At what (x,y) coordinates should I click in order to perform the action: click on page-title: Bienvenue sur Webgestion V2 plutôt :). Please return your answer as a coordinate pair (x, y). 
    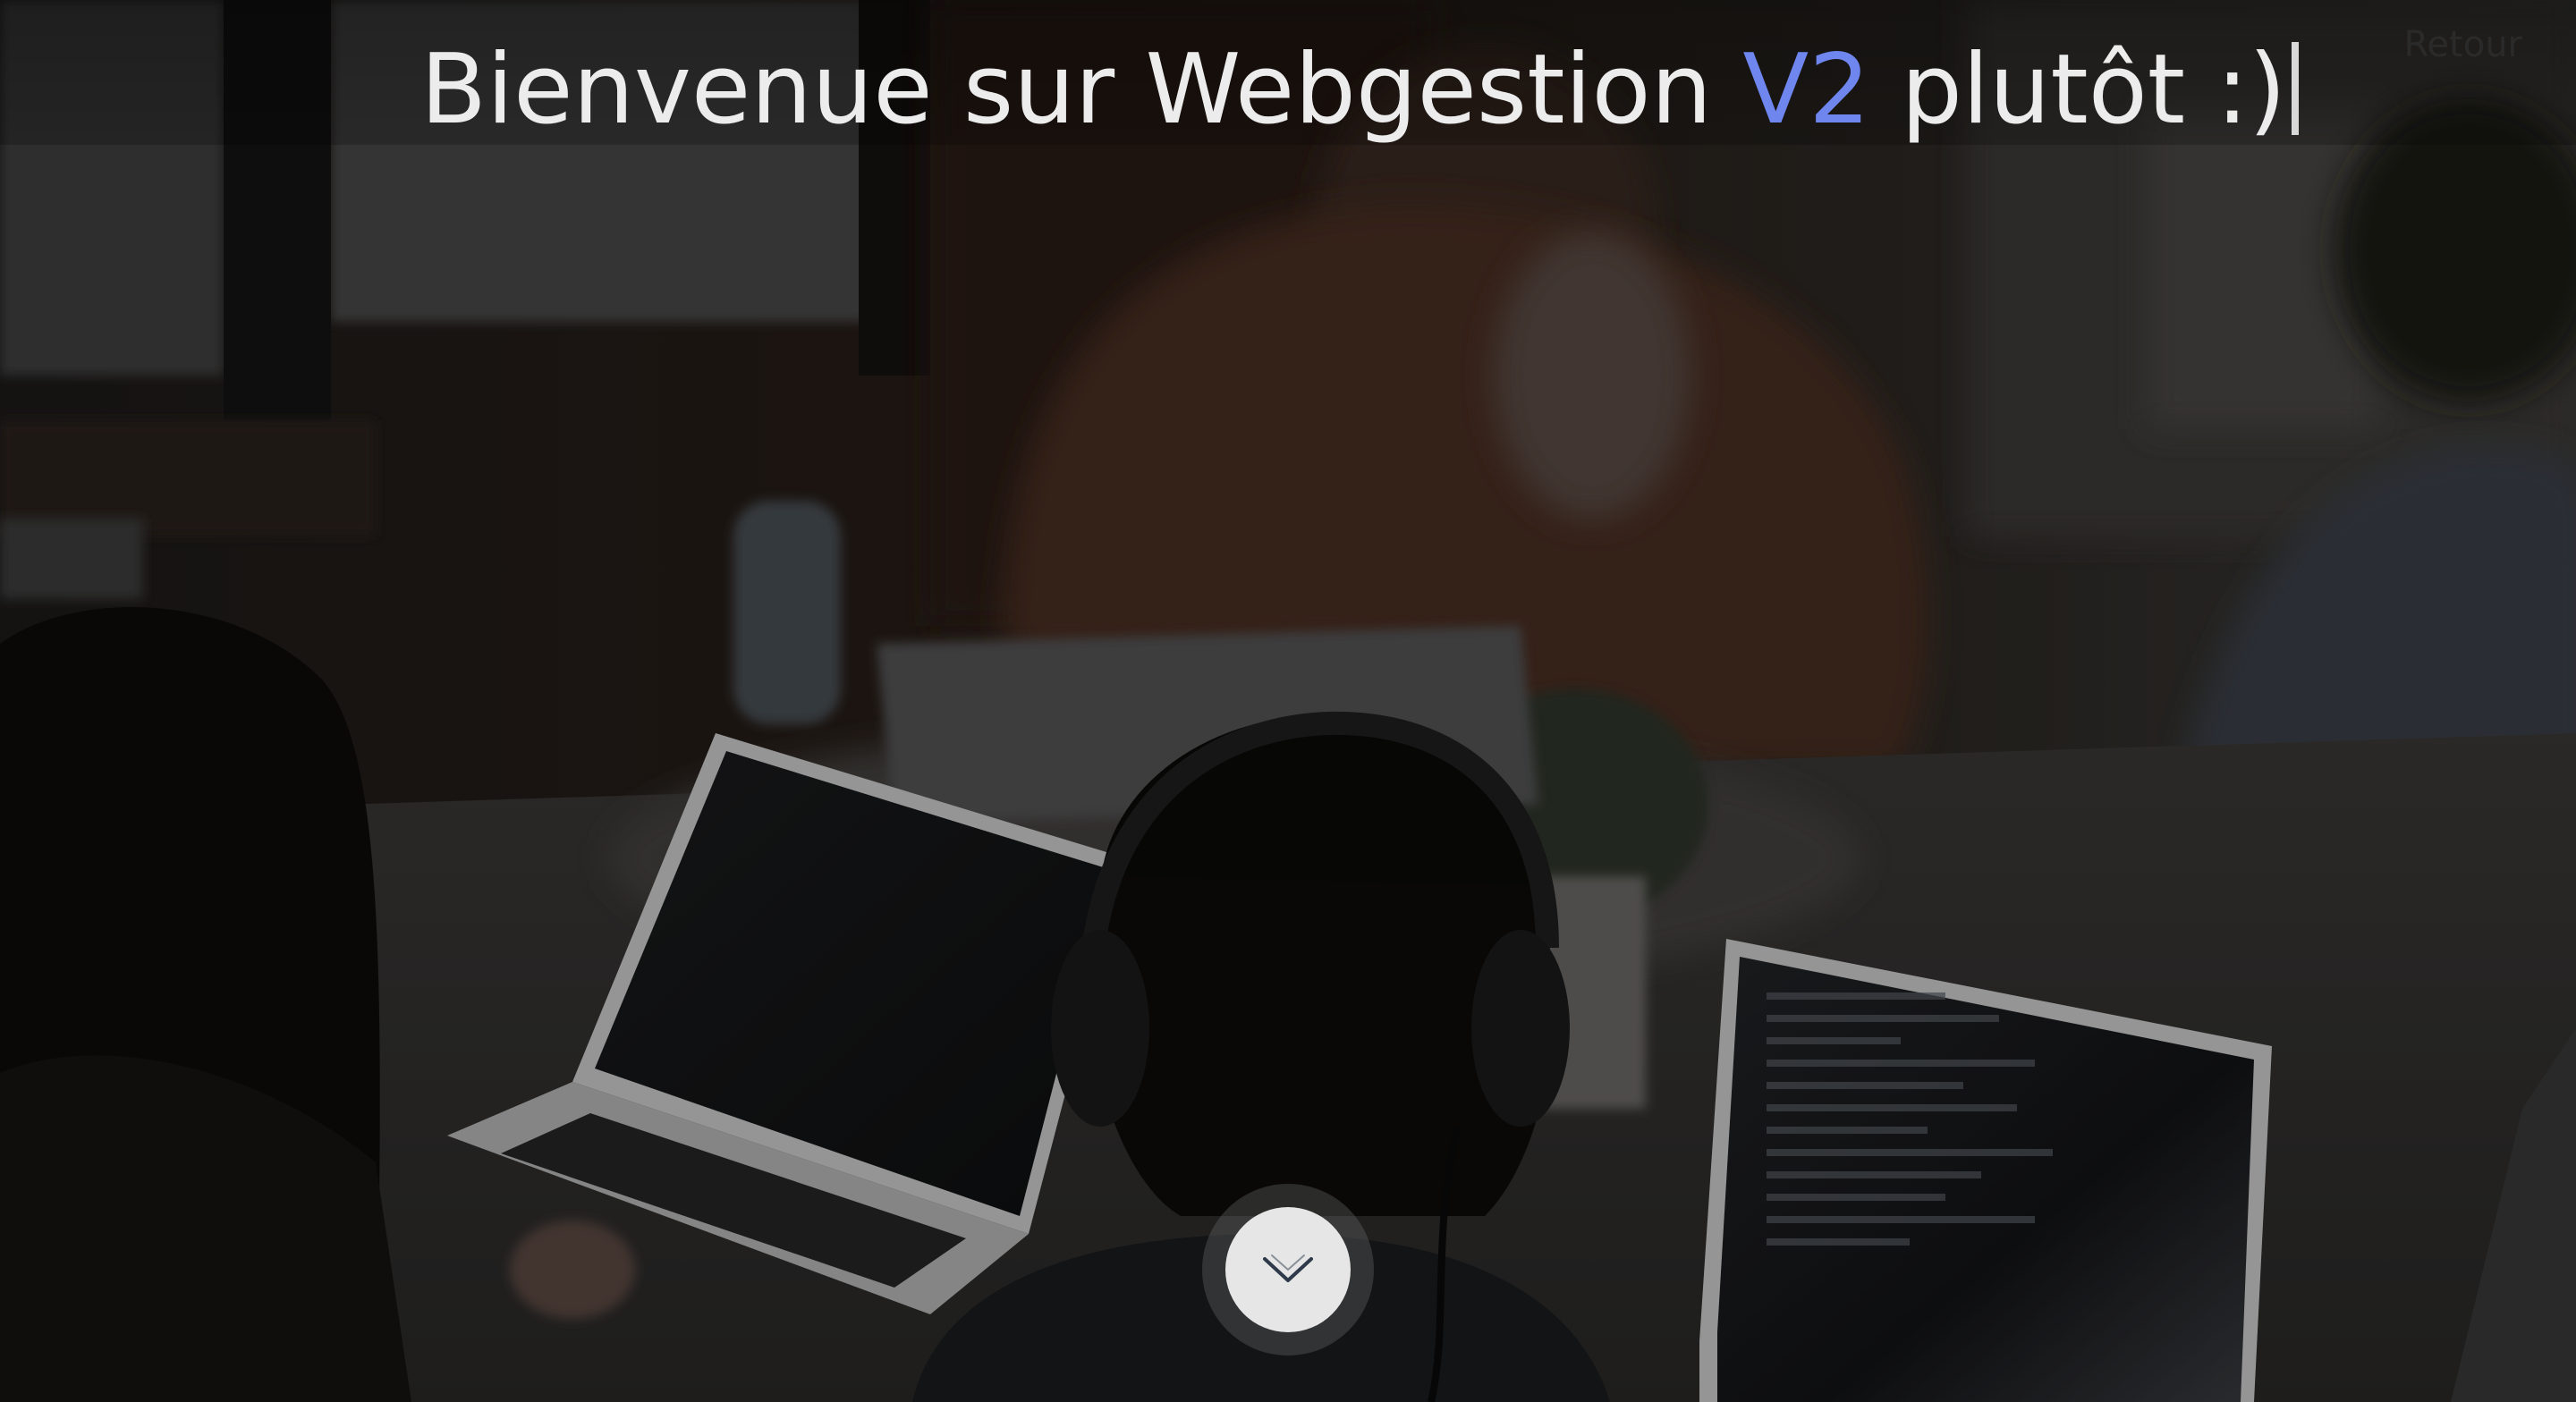
    Looking at the image, I should click on (1359, 90).